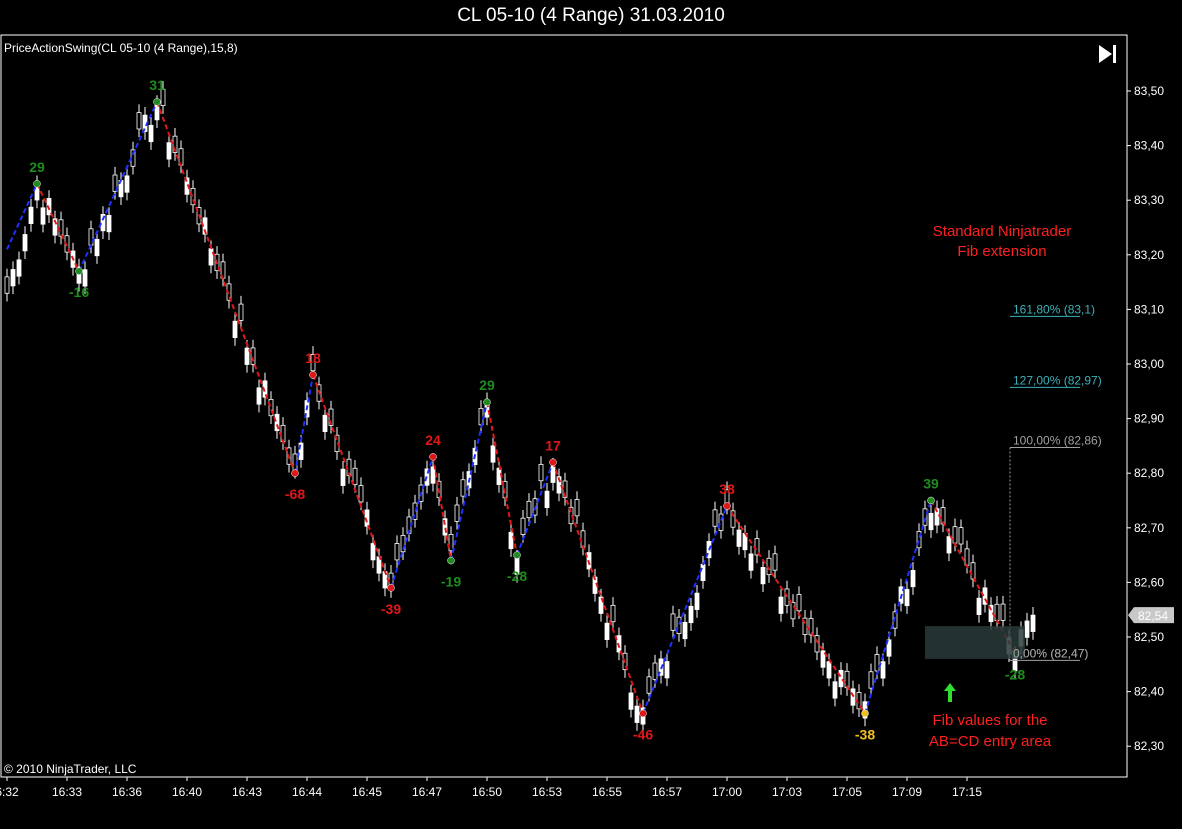 This screenshot has width=1182, height=829. What do you see at coordinates (547, 792) in the screenshot?
I see `x-tick-label: 16:53` at bounding box center [547, 792].